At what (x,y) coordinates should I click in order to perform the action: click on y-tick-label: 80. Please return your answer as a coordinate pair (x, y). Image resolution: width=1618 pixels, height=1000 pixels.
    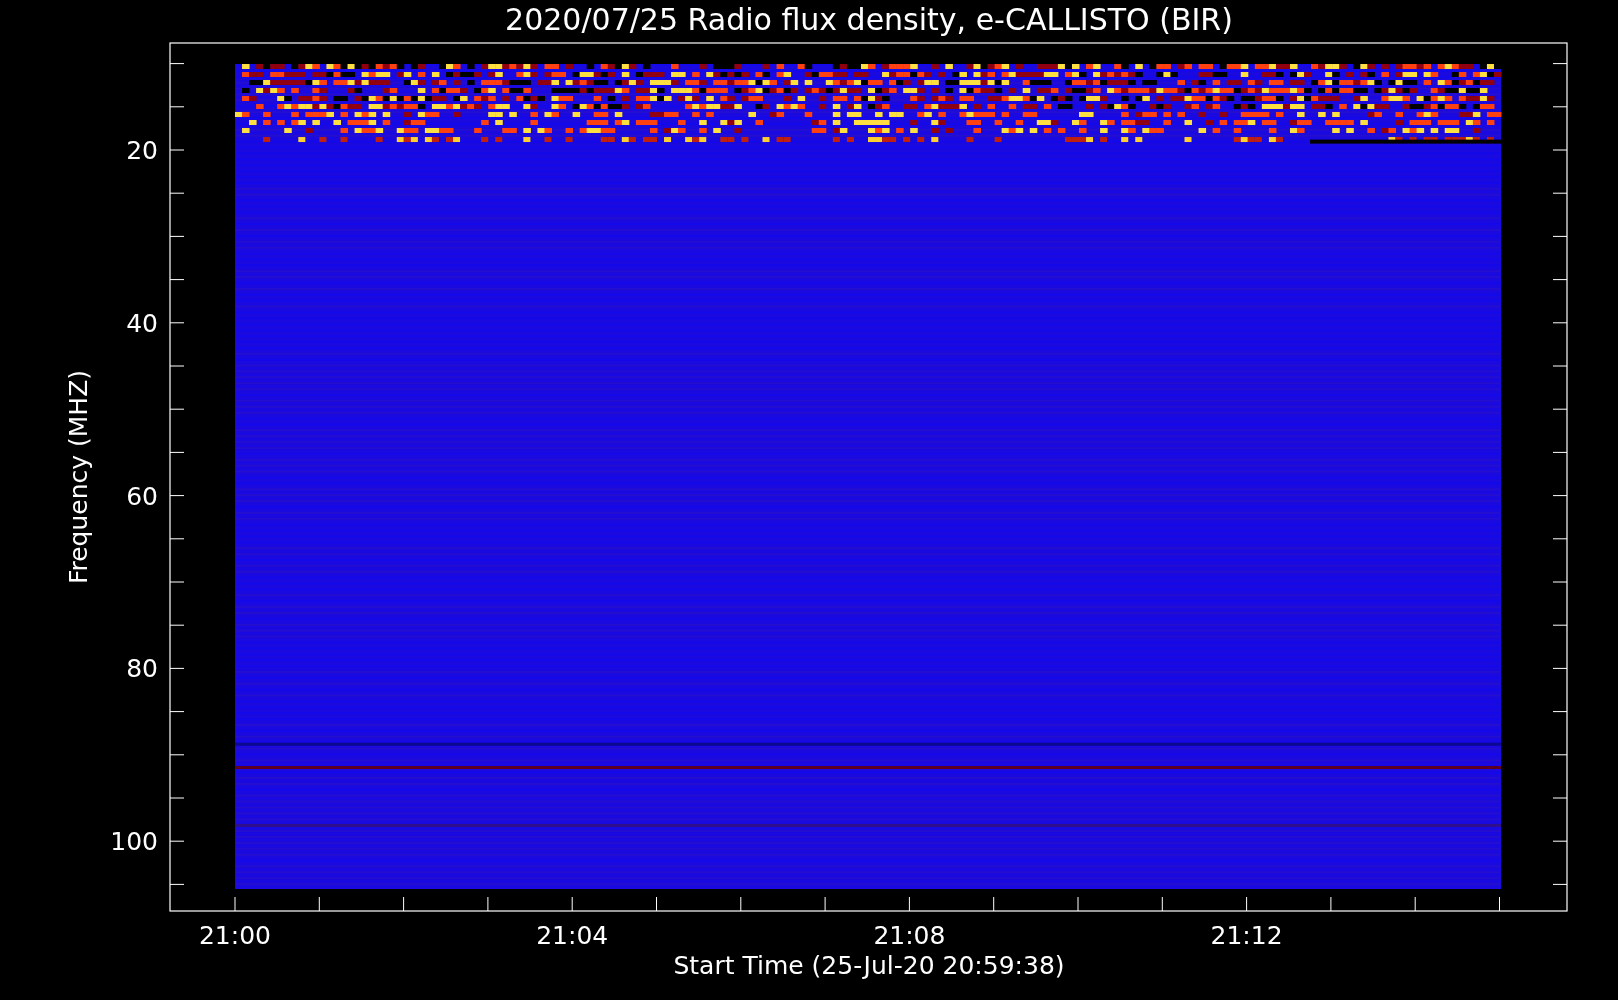
    Looking at the image, I should click on (142, 669).